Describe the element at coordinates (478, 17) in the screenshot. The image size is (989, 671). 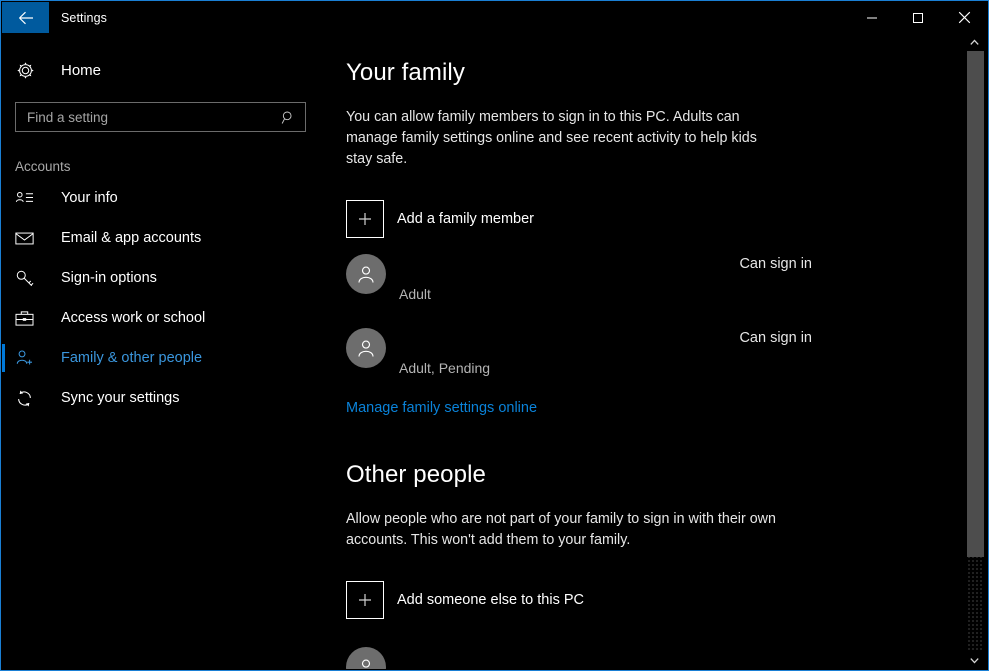
I see `titlebar-spacer` at that location.